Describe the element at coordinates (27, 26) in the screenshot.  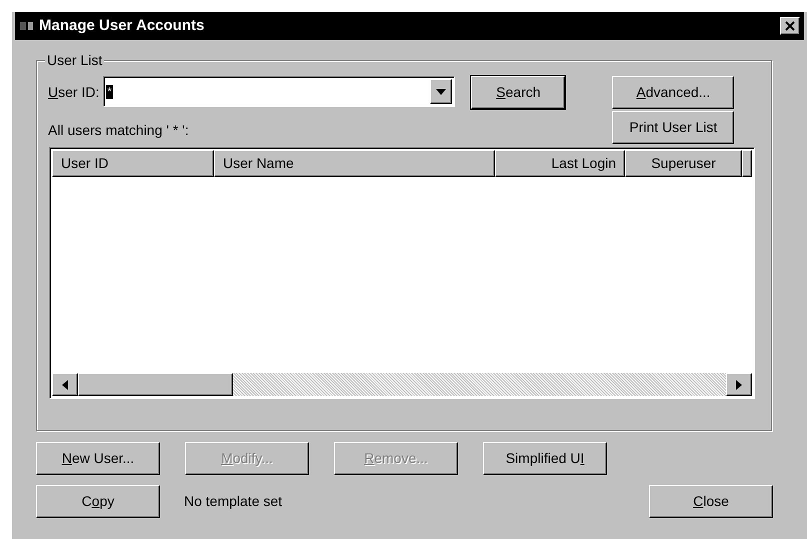
I see `app-icon` at that location.